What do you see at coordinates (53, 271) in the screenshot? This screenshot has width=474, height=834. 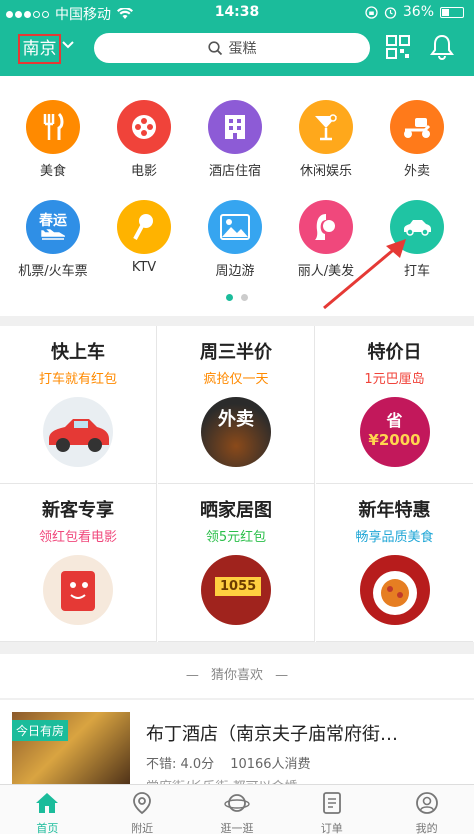 I see `category-tickets-label: 机票/火车票` at bounding box center [53, 271].